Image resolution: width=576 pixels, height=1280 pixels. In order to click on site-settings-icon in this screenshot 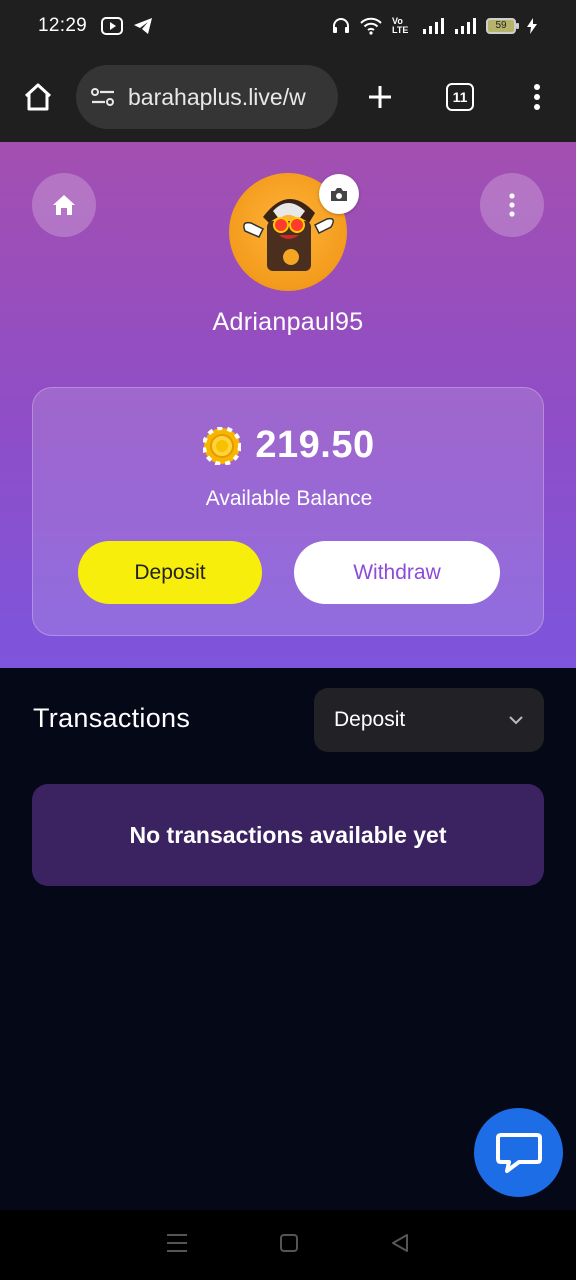, I will do `click(102, 97)`.